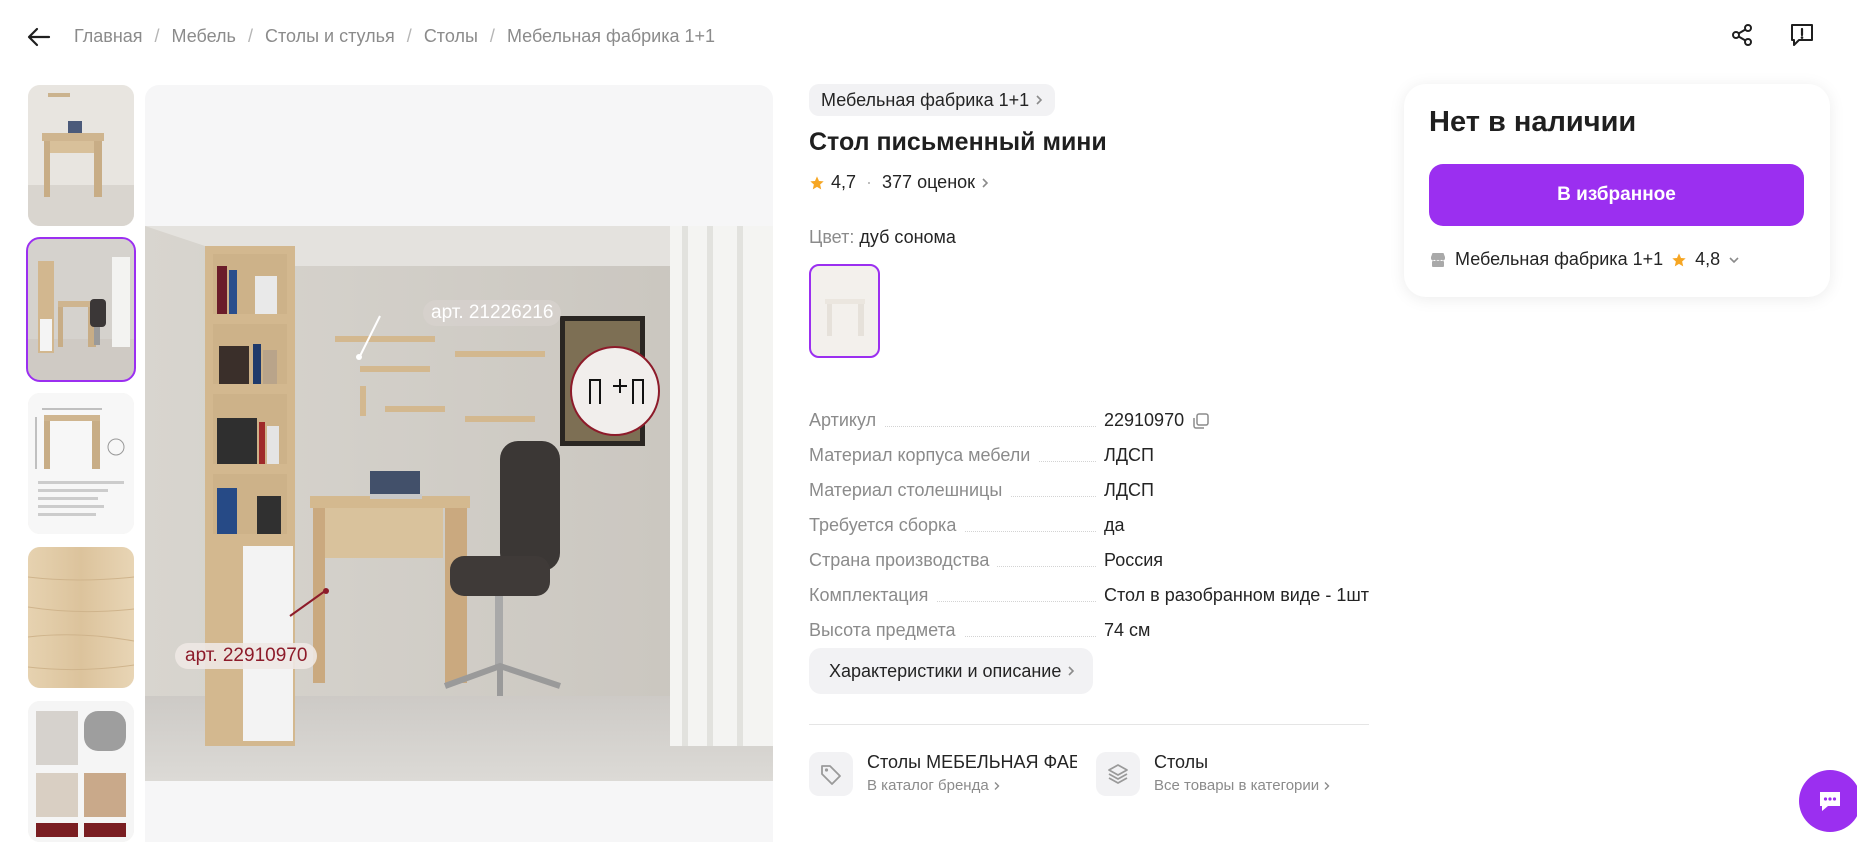 This screenshot has height=842, width=1857. What do you see at coordinates (1089, 623) in the screenshot?
I see `spec-row: Высота предмета 74 см` at bounding box center [1089, 623].